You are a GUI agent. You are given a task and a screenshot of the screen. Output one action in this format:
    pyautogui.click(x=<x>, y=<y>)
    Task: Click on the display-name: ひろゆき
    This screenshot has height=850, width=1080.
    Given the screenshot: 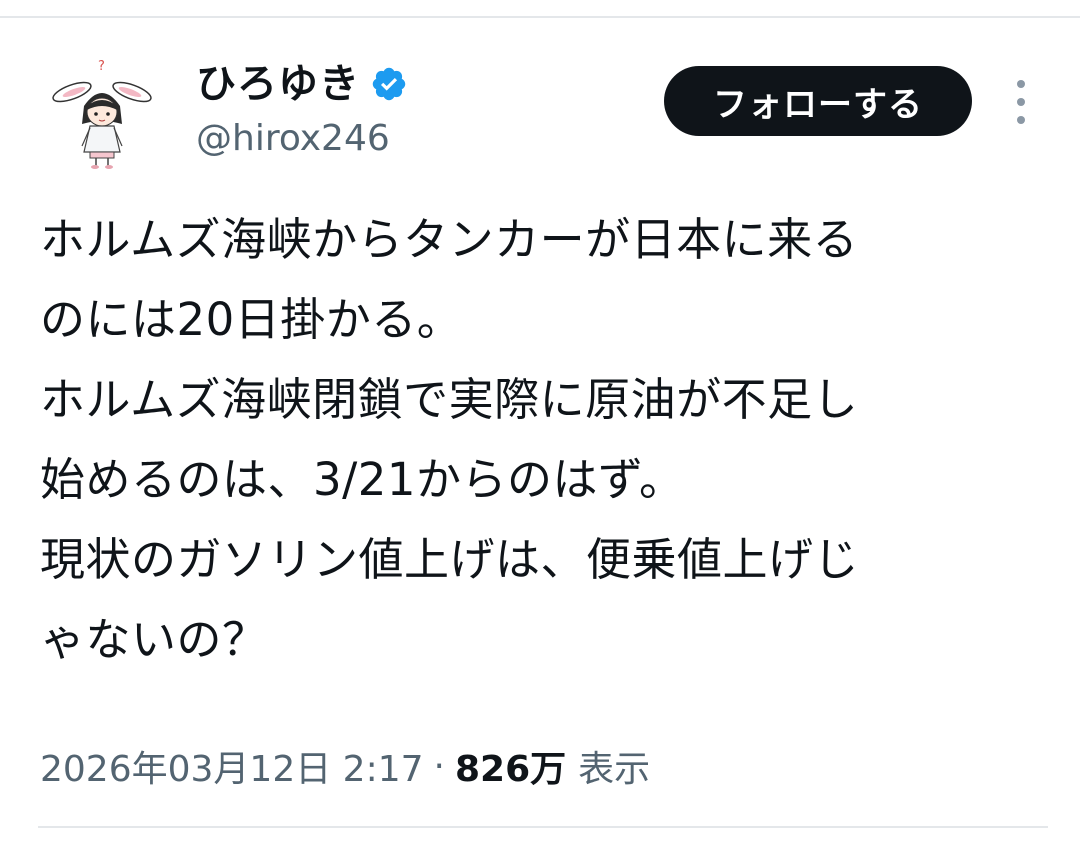 What is the action you would take?
    pyautogui.click(x=278, y=84)
    